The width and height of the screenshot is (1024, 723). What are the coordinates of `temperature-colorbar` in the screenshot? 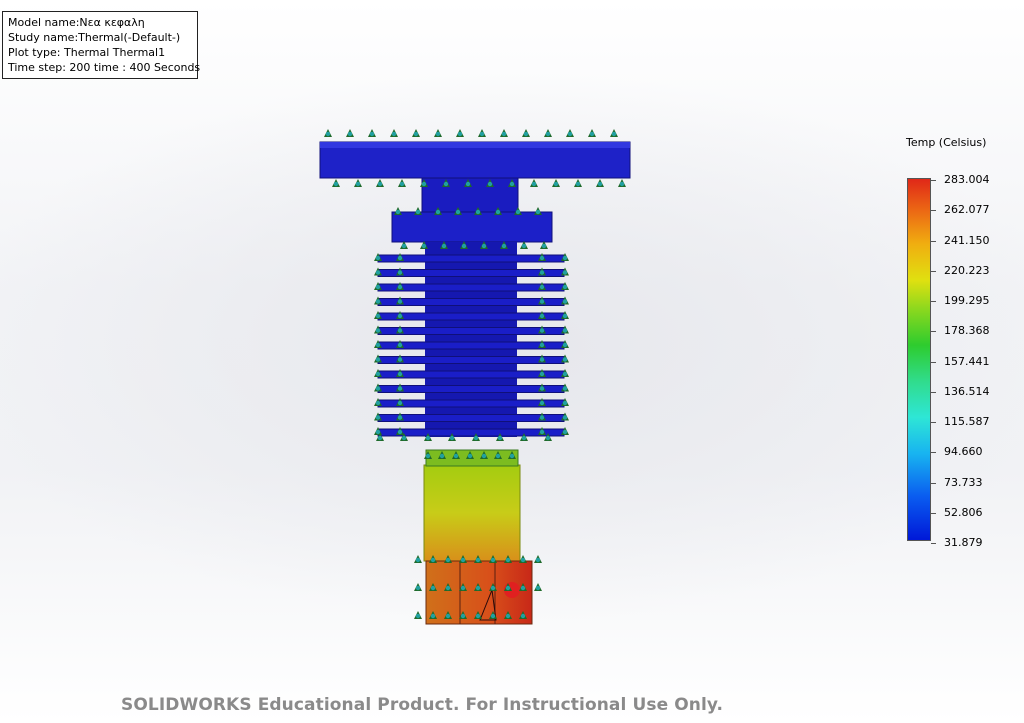 It's located at (919, 359).